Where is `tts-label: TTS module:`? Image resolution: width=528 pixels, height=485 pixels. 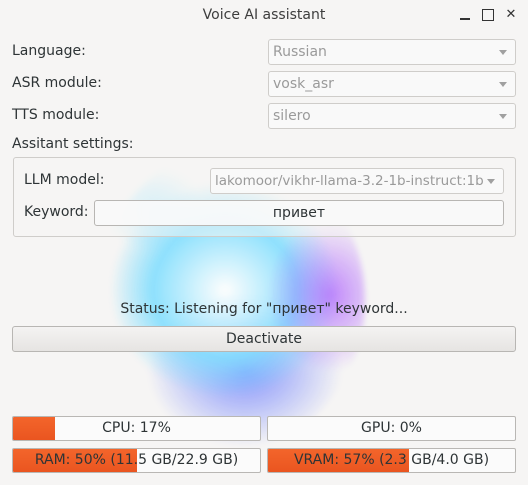
tts-label: TTS module: is located at coordinates (56, 115).